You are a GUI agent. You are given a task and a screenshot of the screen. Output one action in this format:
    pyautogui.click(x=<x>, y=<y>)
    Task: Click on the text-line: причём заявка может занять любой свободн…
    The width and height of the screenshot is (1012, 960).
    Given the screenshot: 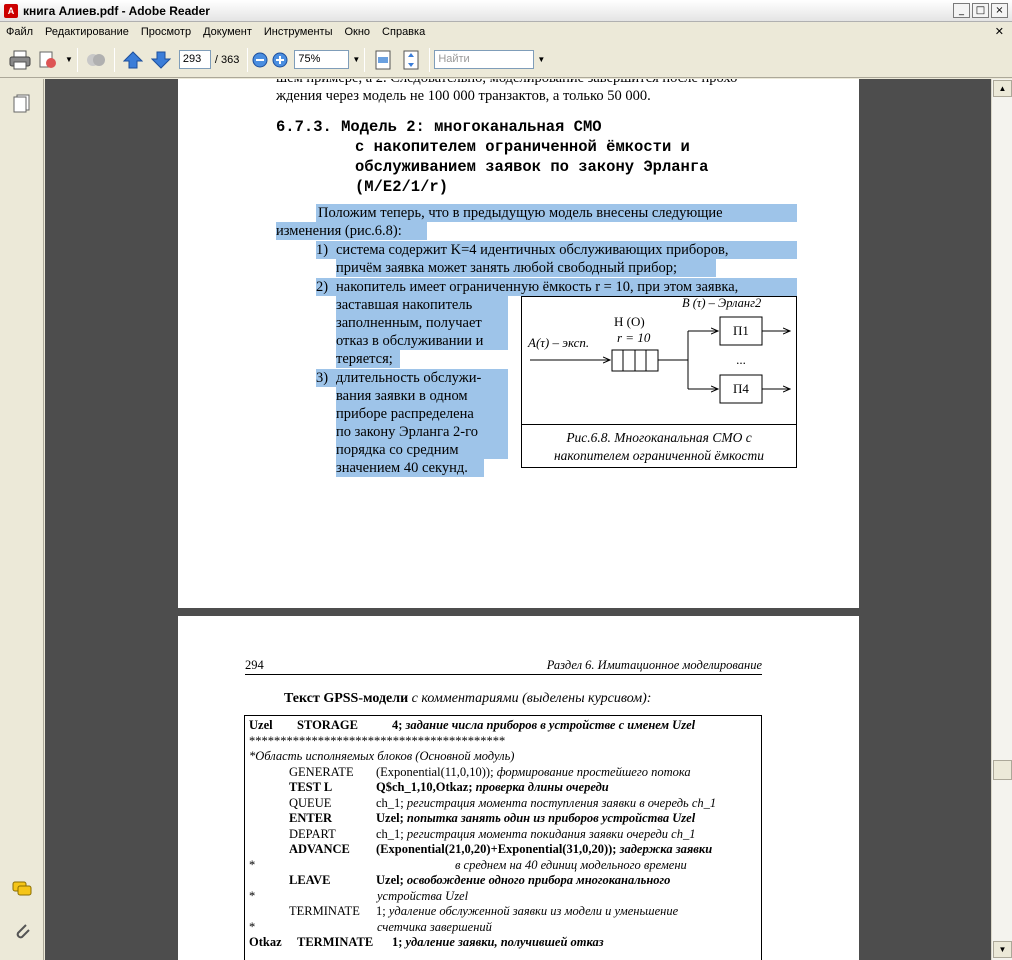 What is the action you would take?
    pyautogui.click(x=526, y=268)
    